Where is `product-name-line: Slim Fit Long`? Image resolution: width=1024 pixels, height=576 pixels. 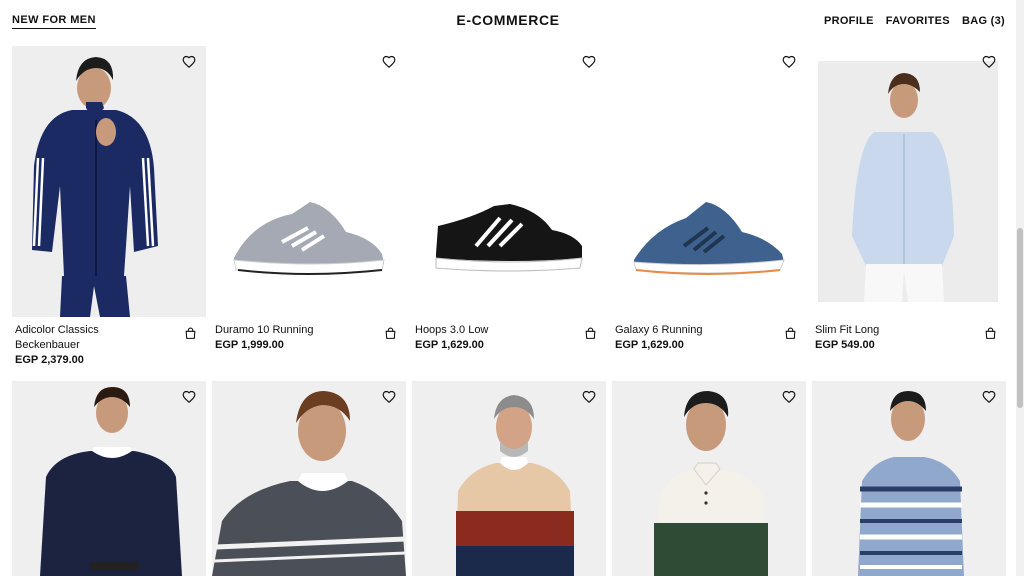 product-name-line: Slim Fit Long is located at coordinates (847, 330).